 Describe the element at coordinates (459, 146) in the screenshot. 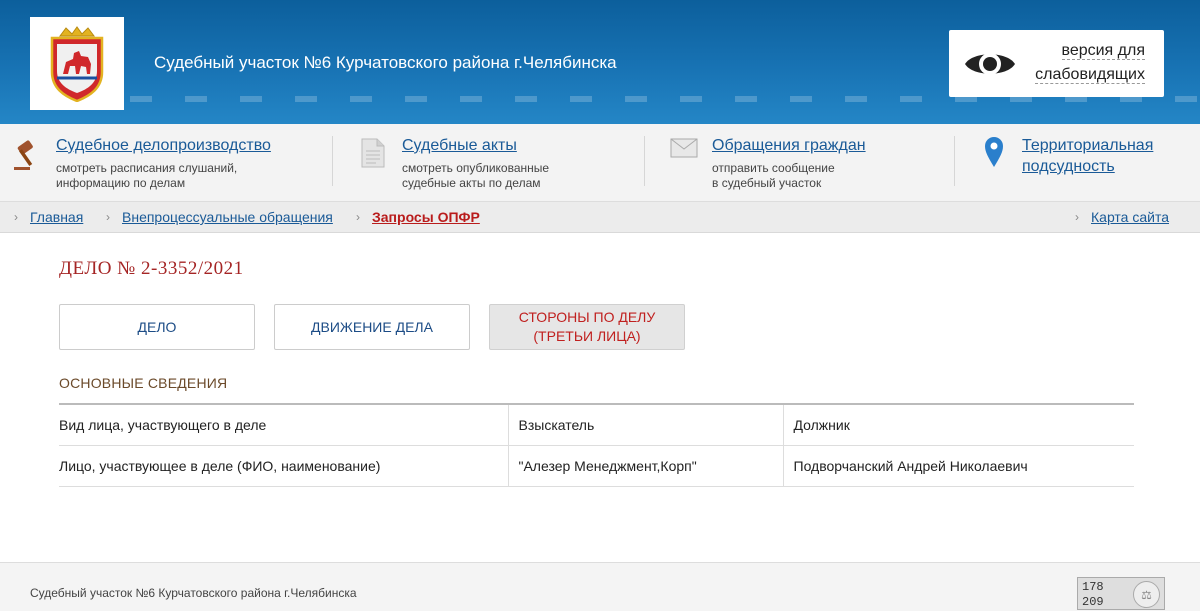

I see `nav-link-court-acts: Судебные акты` at that location.